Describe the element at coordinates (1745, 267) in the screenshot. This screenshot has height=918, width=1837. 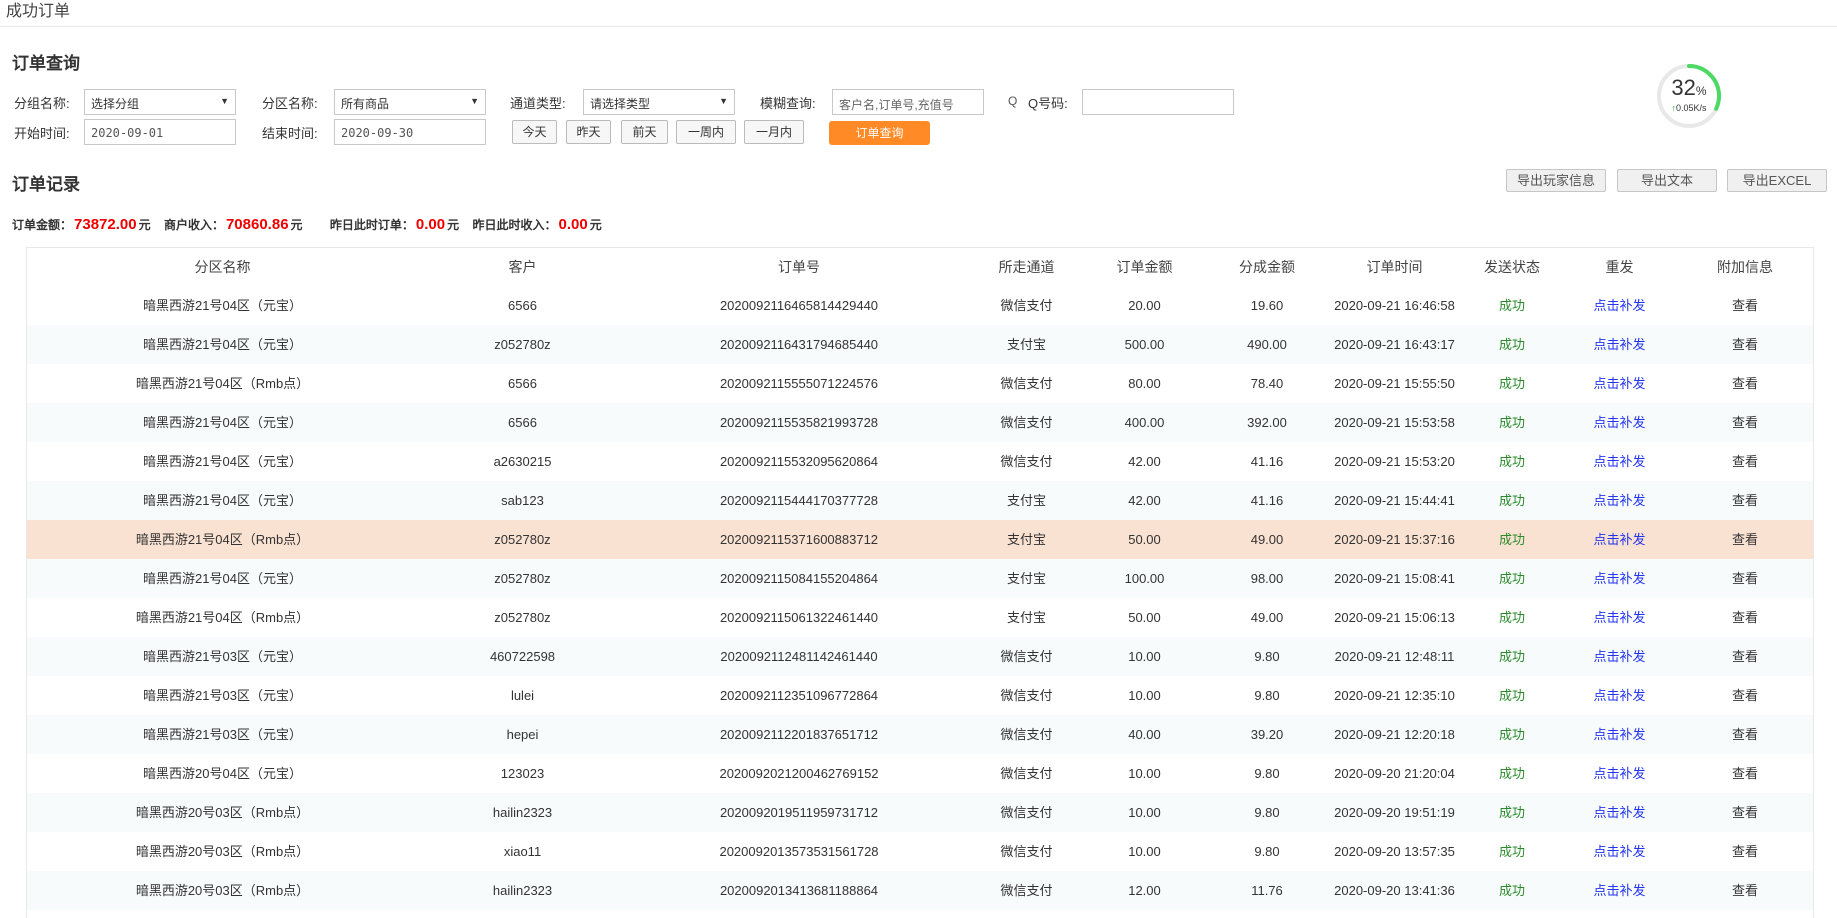
I see `col-extra-header: 附加信息` at that location.